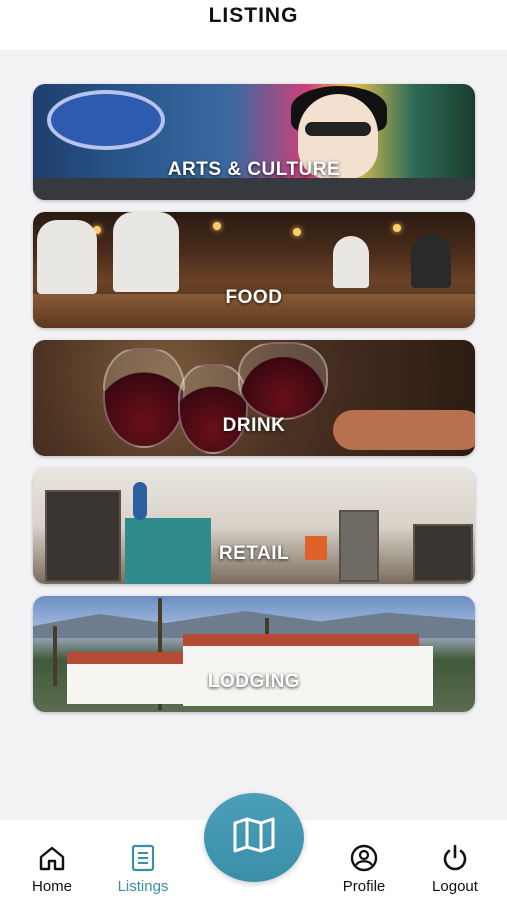  Describe the element at coordinates (455, 858) in the screenshot. I see `power-icon` at that location.